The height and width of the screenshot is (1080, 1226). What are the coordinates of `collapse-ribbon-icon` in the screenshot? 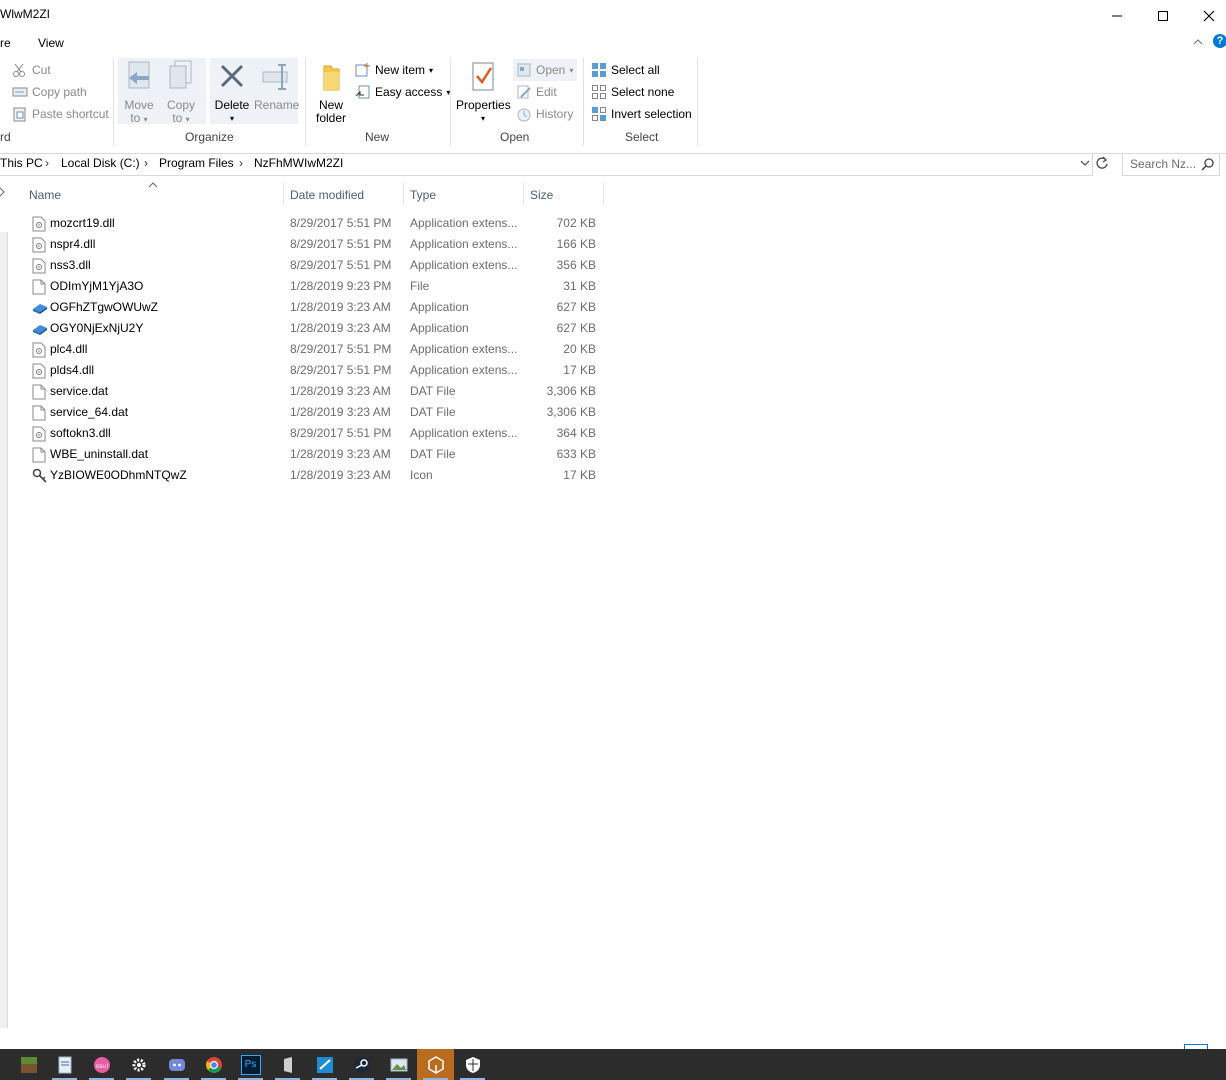 It's located at (1198, 43).